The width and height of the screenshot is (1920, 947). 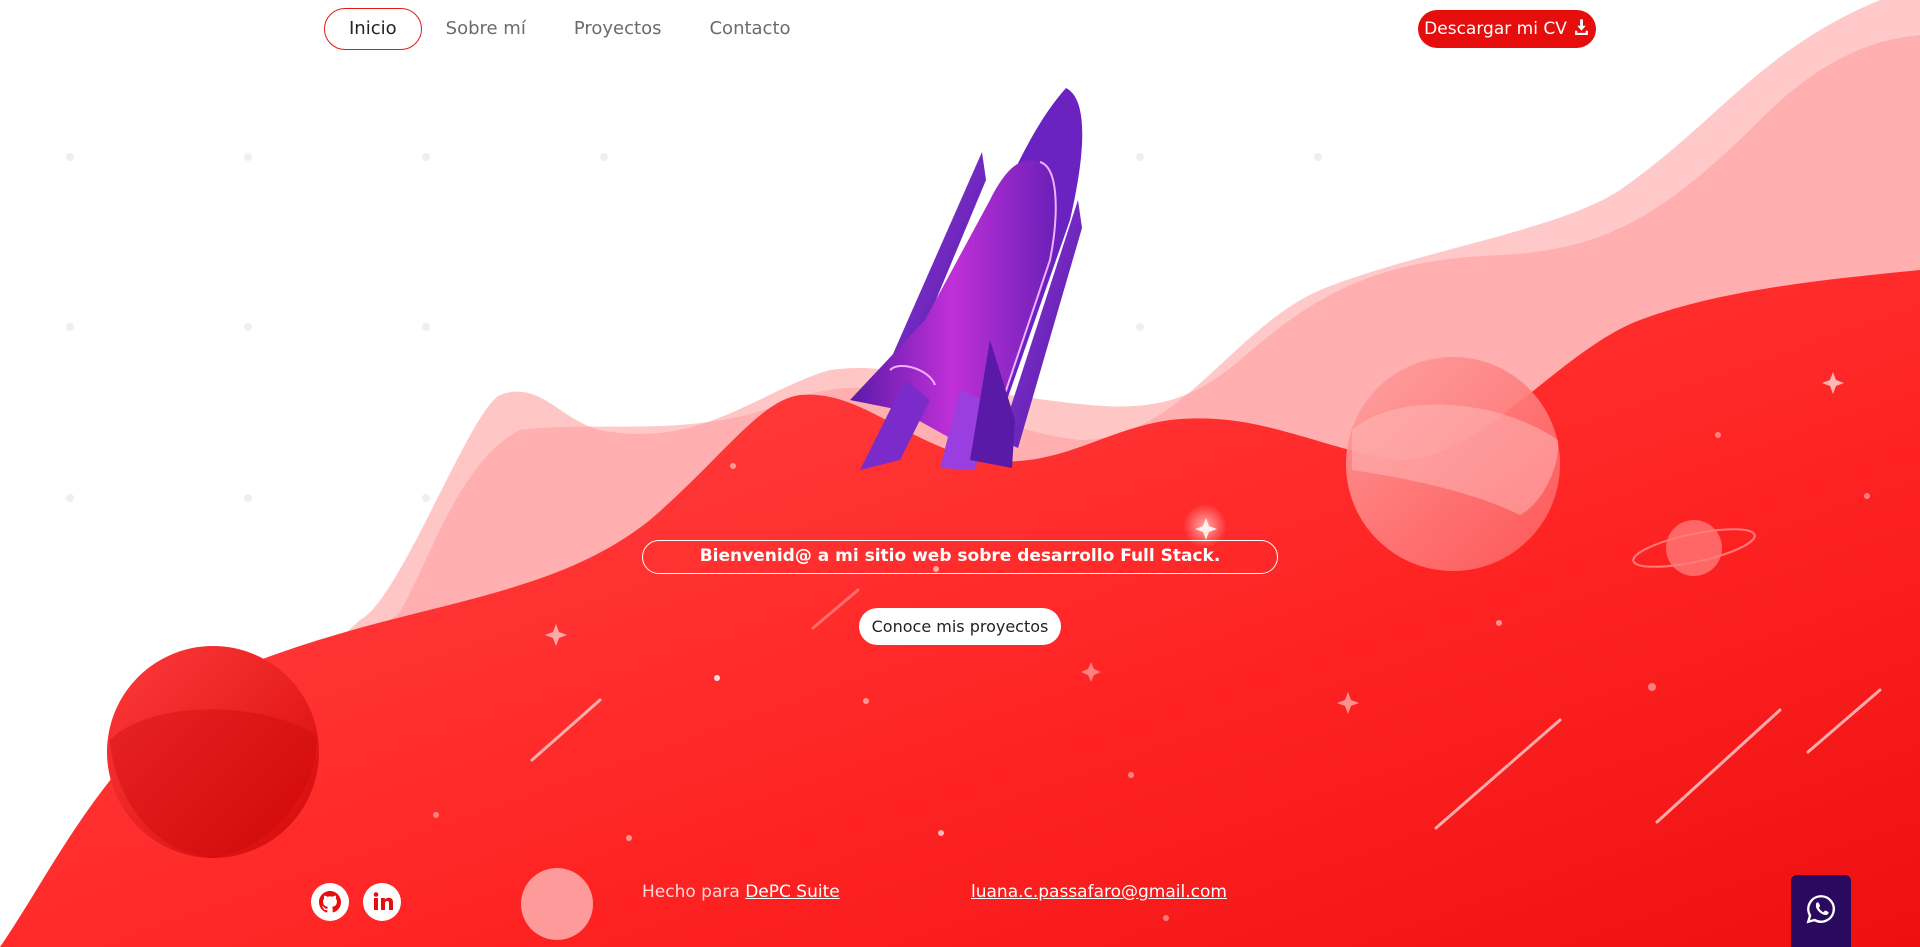 I want to click on main-nav: Inicio Sobre mí Proyectos Contacto, so click(x=569, y=29).